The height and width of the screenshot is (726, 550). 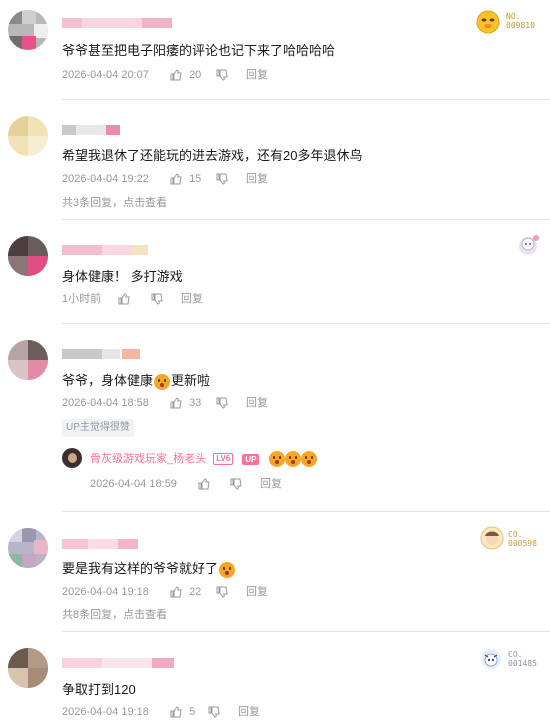 I want to click on comment-meta: 1小时前 回复, so click(x=162, y=299).